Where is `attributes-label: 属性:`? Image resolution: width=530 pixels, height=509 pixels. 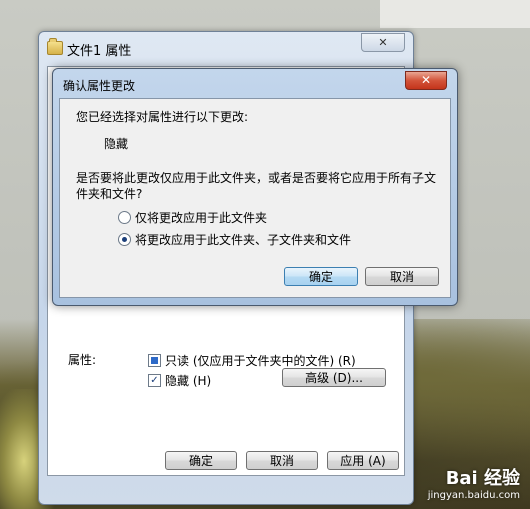 attributes-label: 属性: is located at coordinates (82, 360).